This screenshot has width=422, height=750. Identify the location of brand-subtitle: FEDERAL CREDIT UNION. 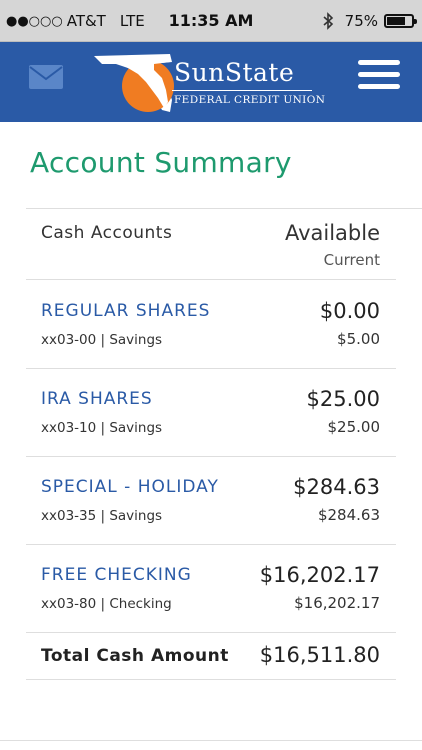
(250, 100).